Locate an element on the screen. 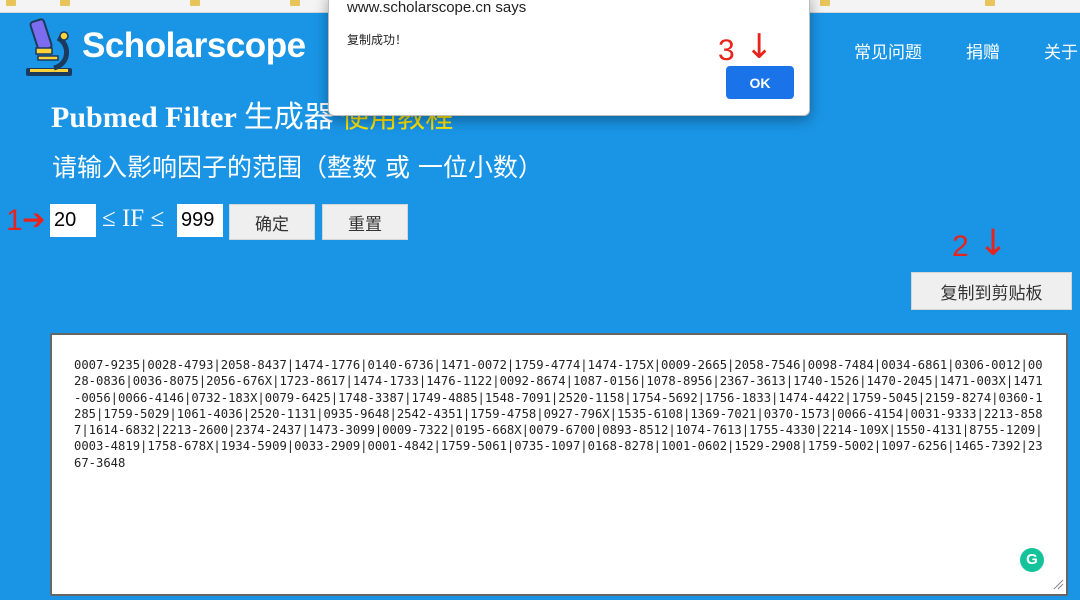 The height and width of the screenshot is (600, 1080). nav-donate-link: 捐赠 is located at coordinates (983, 50).